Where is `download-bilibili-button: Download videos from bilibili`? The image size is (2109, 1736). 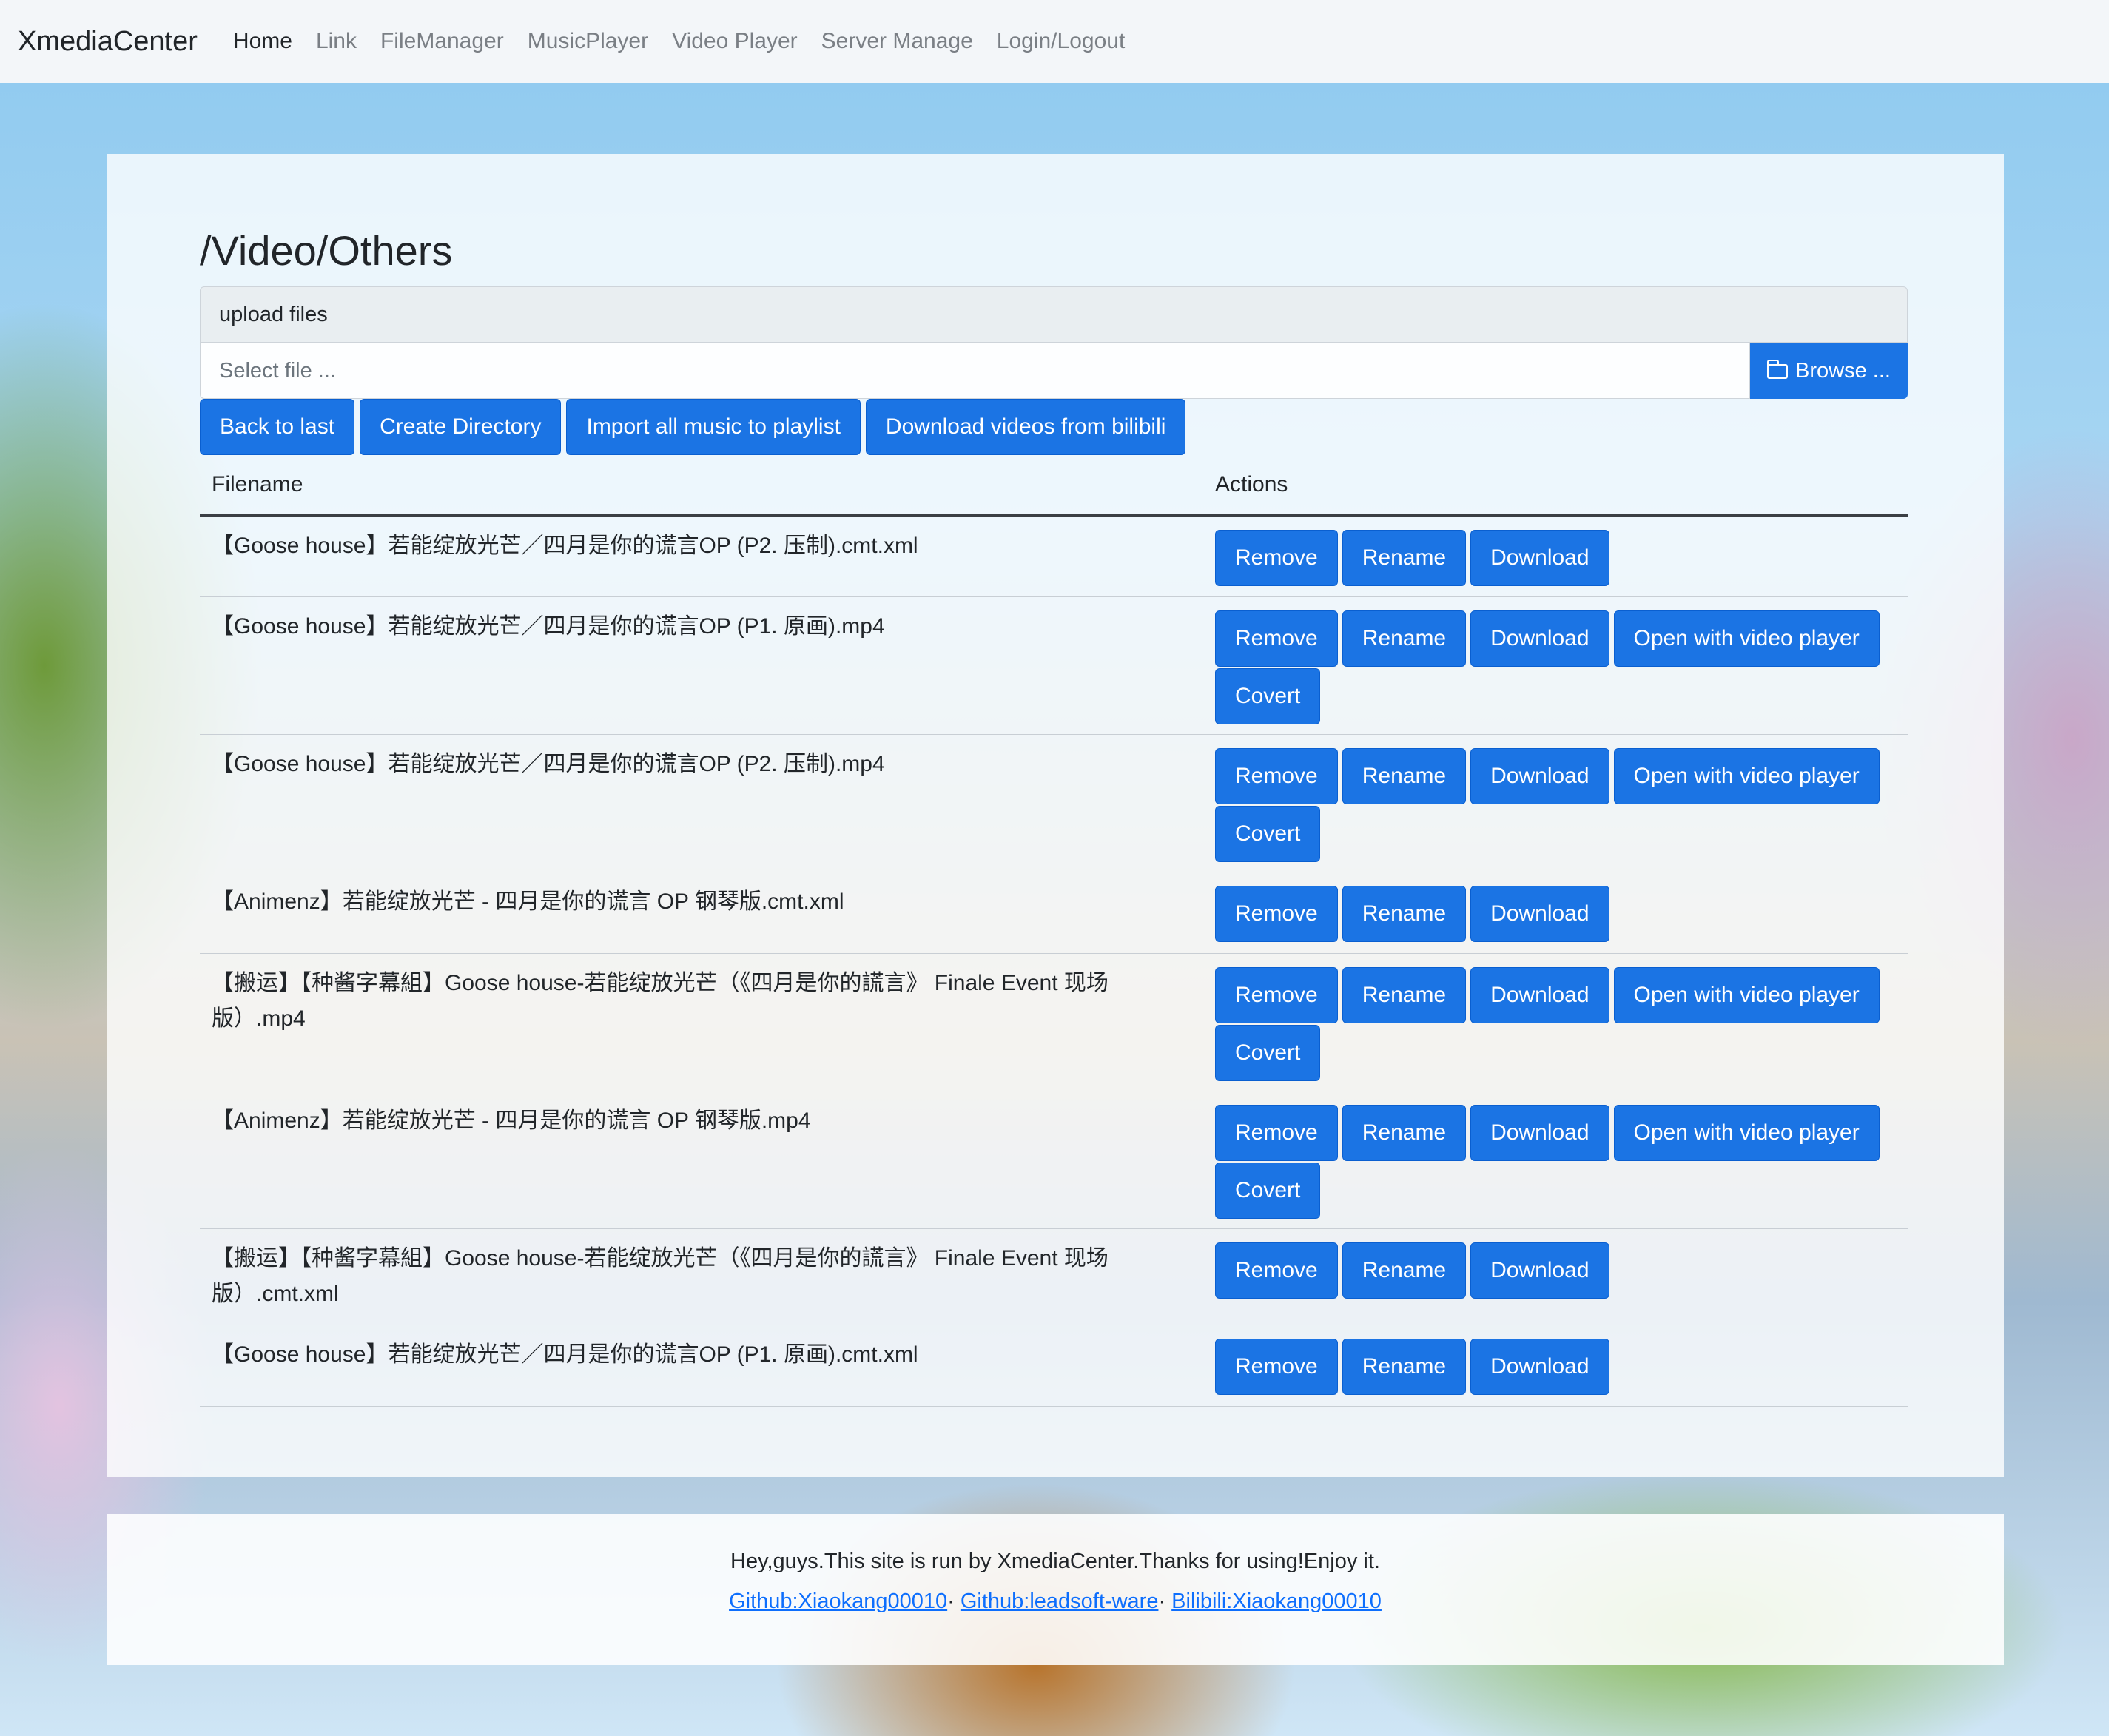
download-bilibili-button: Download videos from bilibili is located at coordinates (1025, 427).